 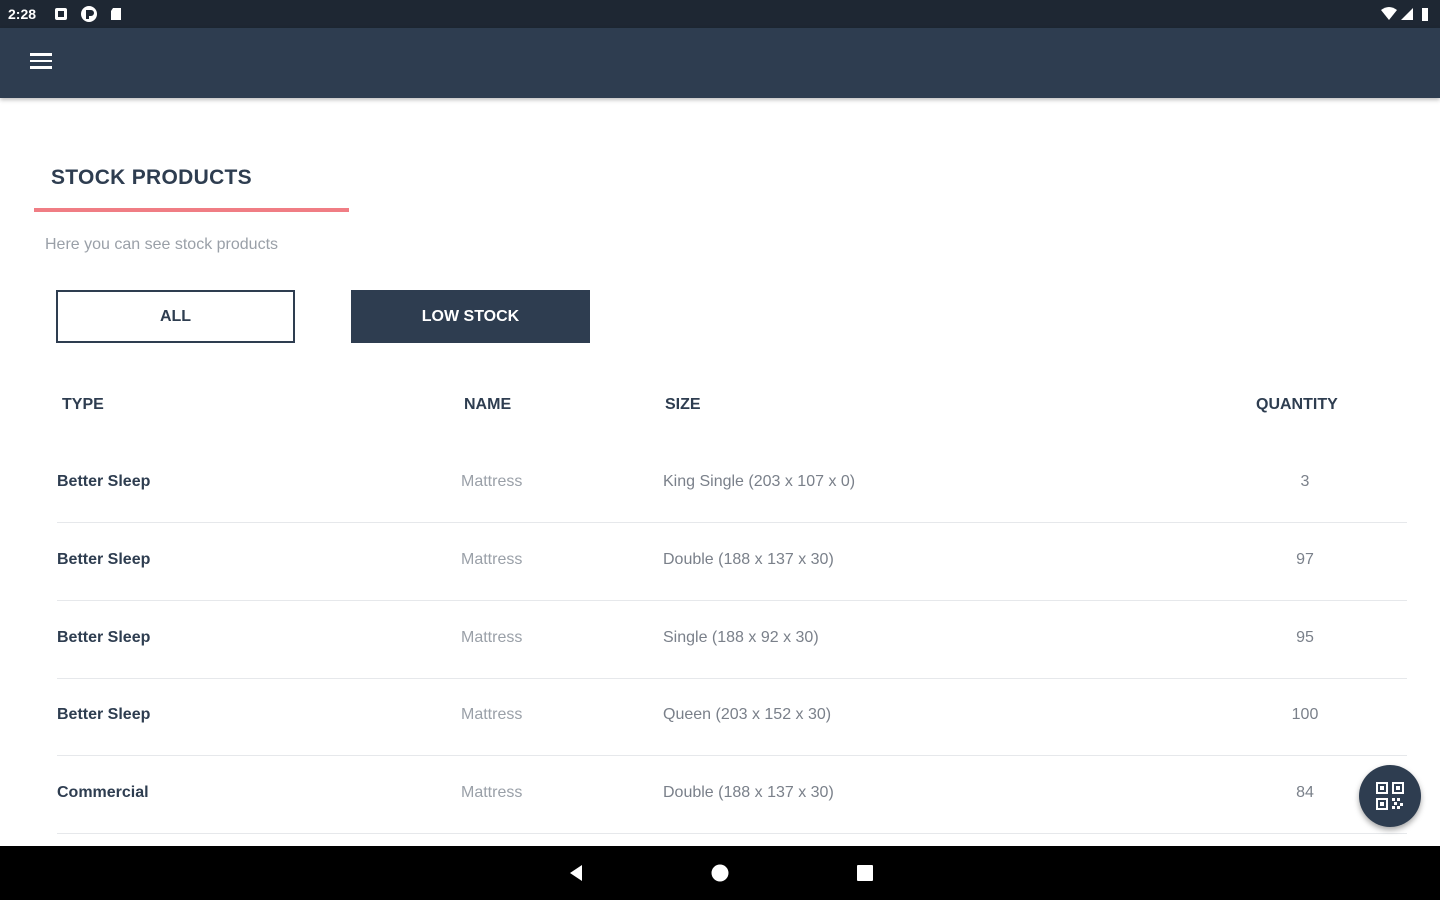 I want to click on status-bar: 2:28, so click(x=720, y=14).